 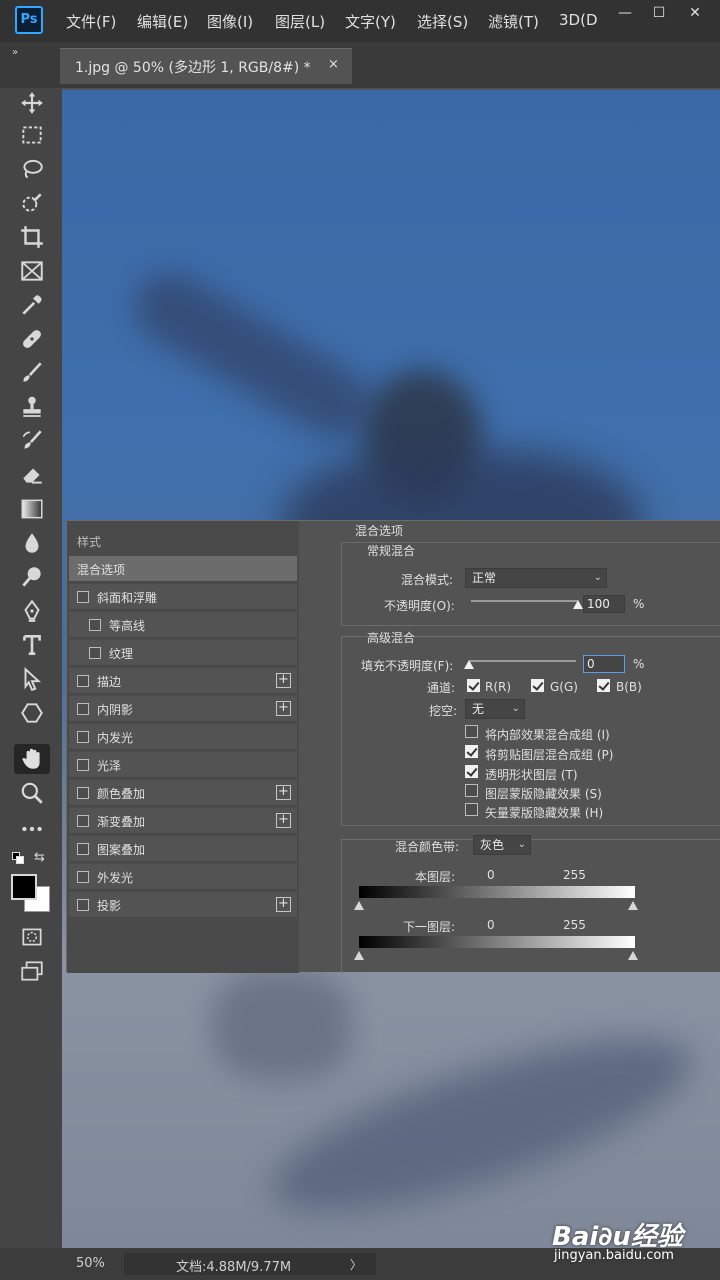 I want to click on style-item-11: 外发光, so click(x=183, y=877).